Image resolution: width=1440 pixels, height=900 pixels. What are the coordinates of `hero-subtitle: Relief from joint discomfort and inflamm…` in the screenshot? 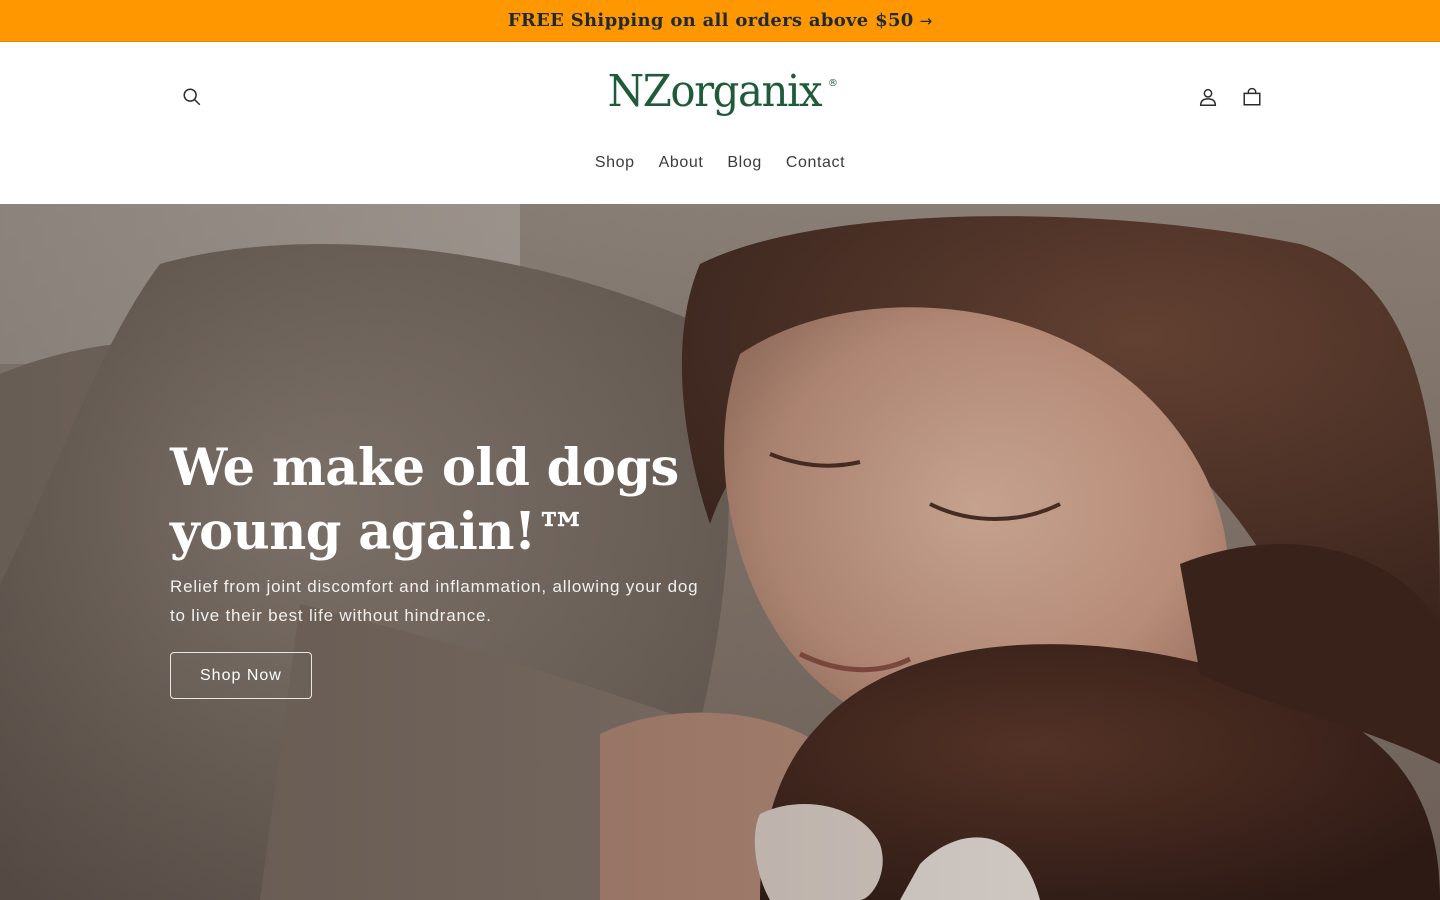 It's located at (450, 601).